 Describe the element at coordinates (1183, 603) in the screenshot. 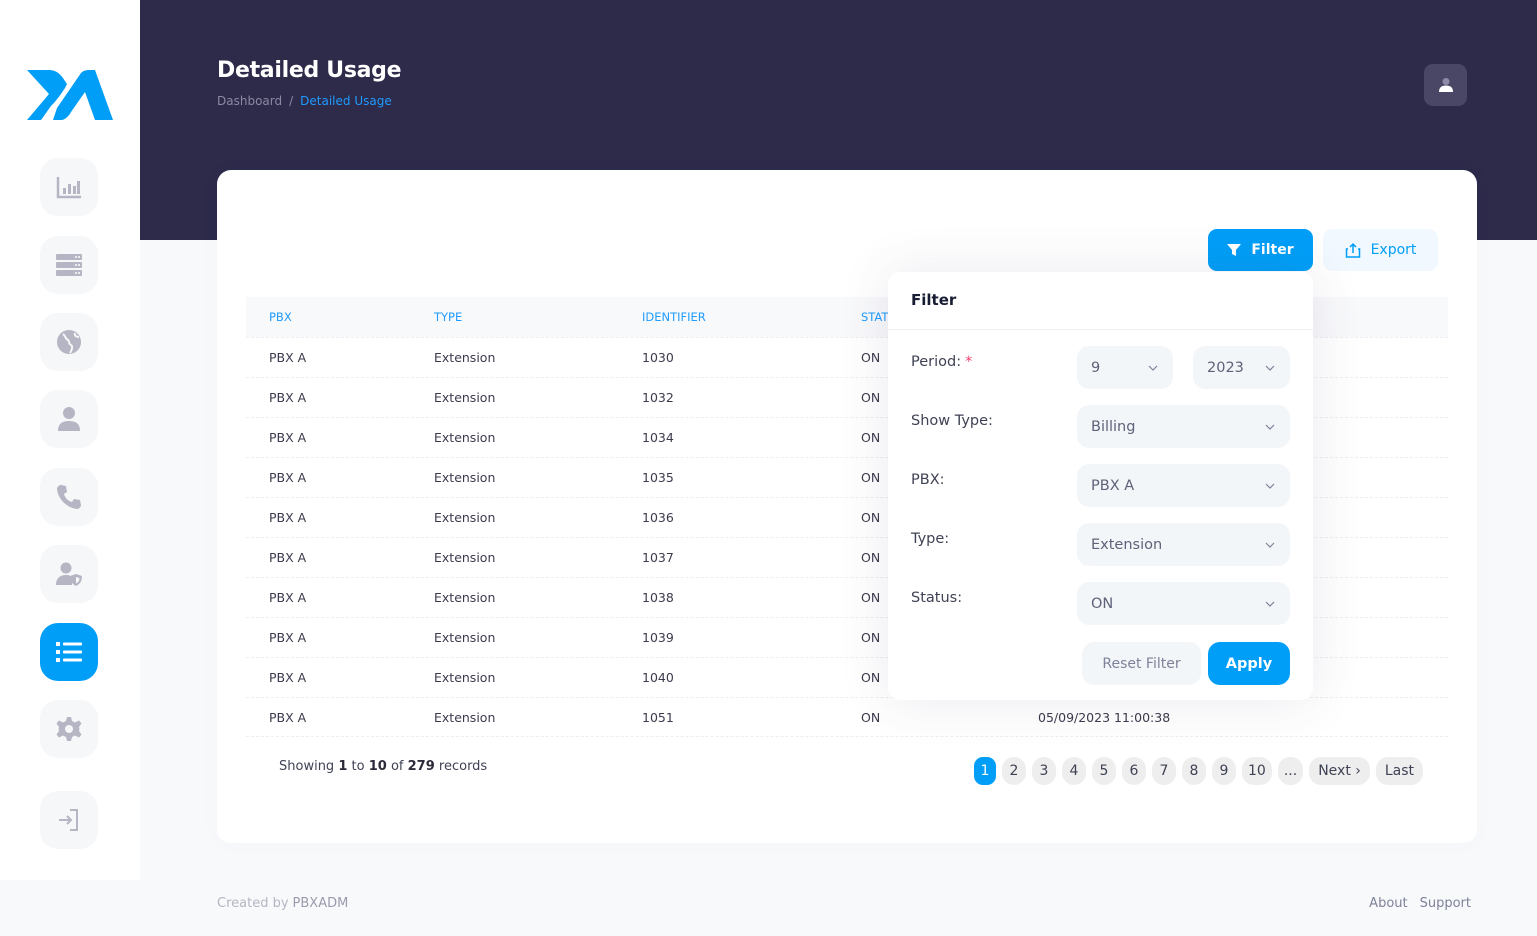

I see `status-select: ON` at that location.